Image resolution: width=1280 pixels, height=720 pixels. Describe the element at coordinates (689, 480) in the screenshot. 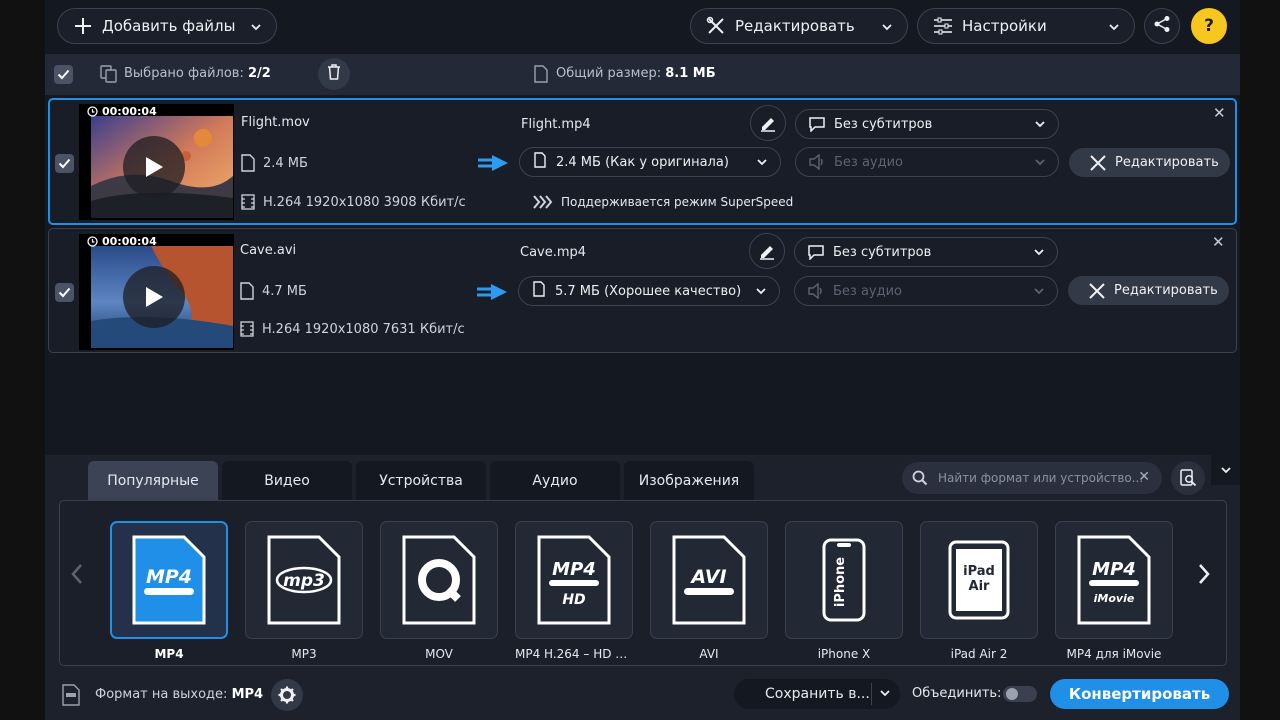

I see `tab-images: Изображения` at that location.